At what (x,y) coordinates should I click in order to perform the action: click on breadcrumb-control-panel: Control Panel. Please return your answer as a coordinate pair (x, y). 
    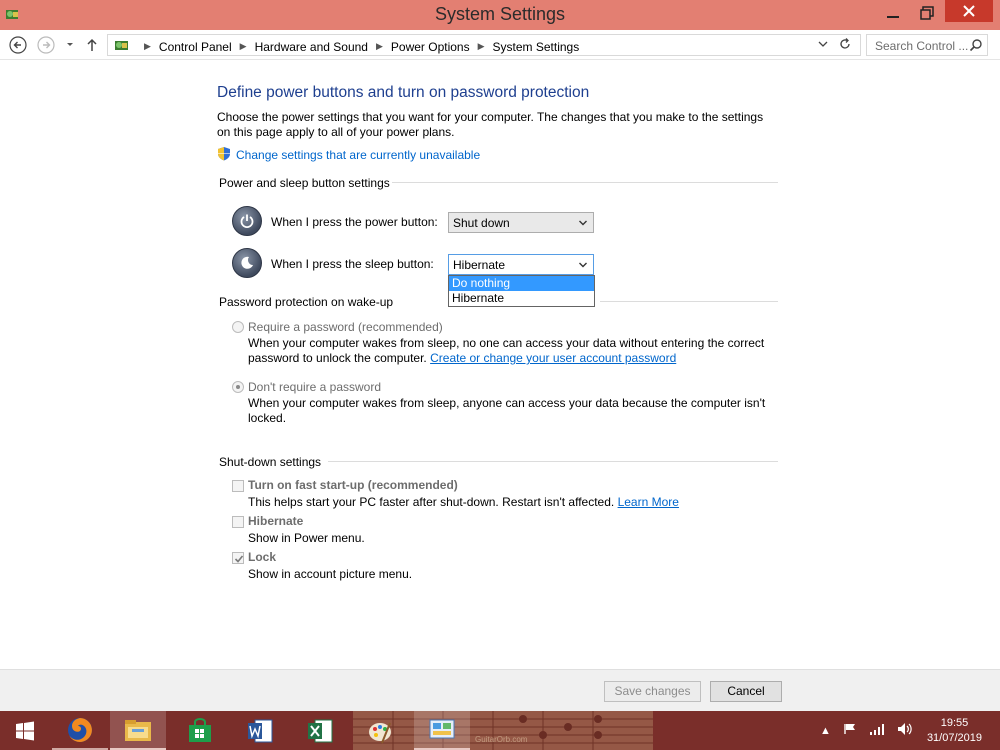
    Looking at the image, I should click on (195, 47).